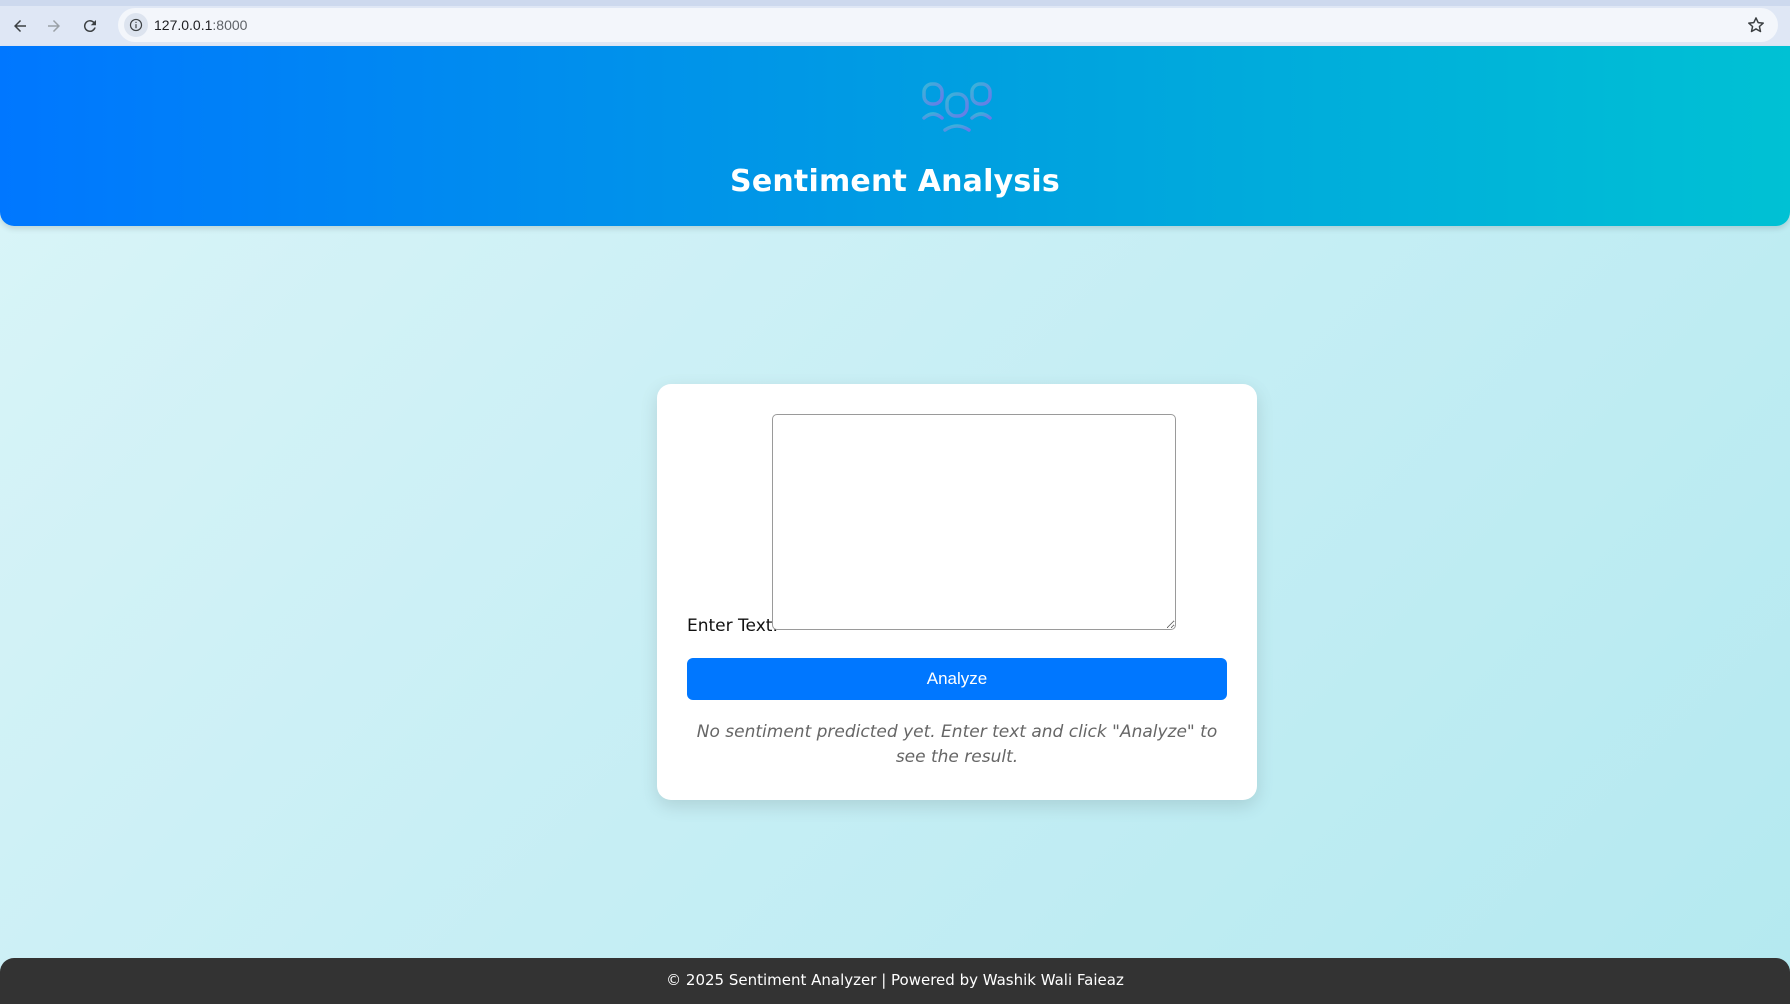 This screenshot has width=1790, height=1004. Describe the element at coordinates (948, 25) in the screenshot. I see `address-bar: 127.0.0.1:8000` at that location.